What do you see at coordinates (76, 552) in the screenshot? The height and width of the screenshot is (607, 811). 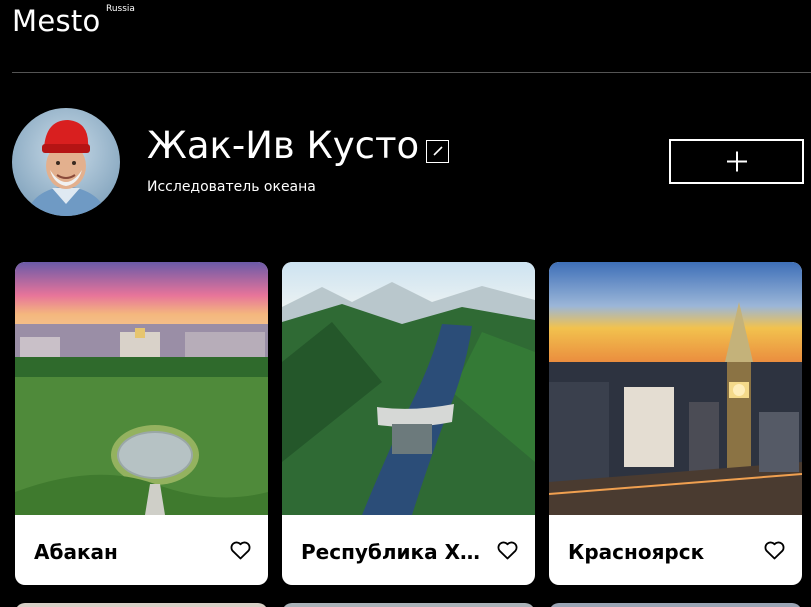 I see `card-title: Абакан` at bounding box center [76, 552].